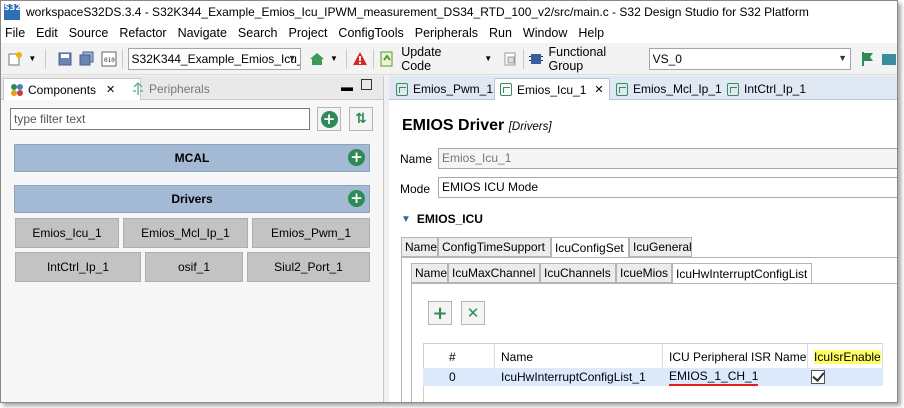  Describe the element at coordinates (308, 33) in the screenshot. I see `menu-project: Project` at that location.